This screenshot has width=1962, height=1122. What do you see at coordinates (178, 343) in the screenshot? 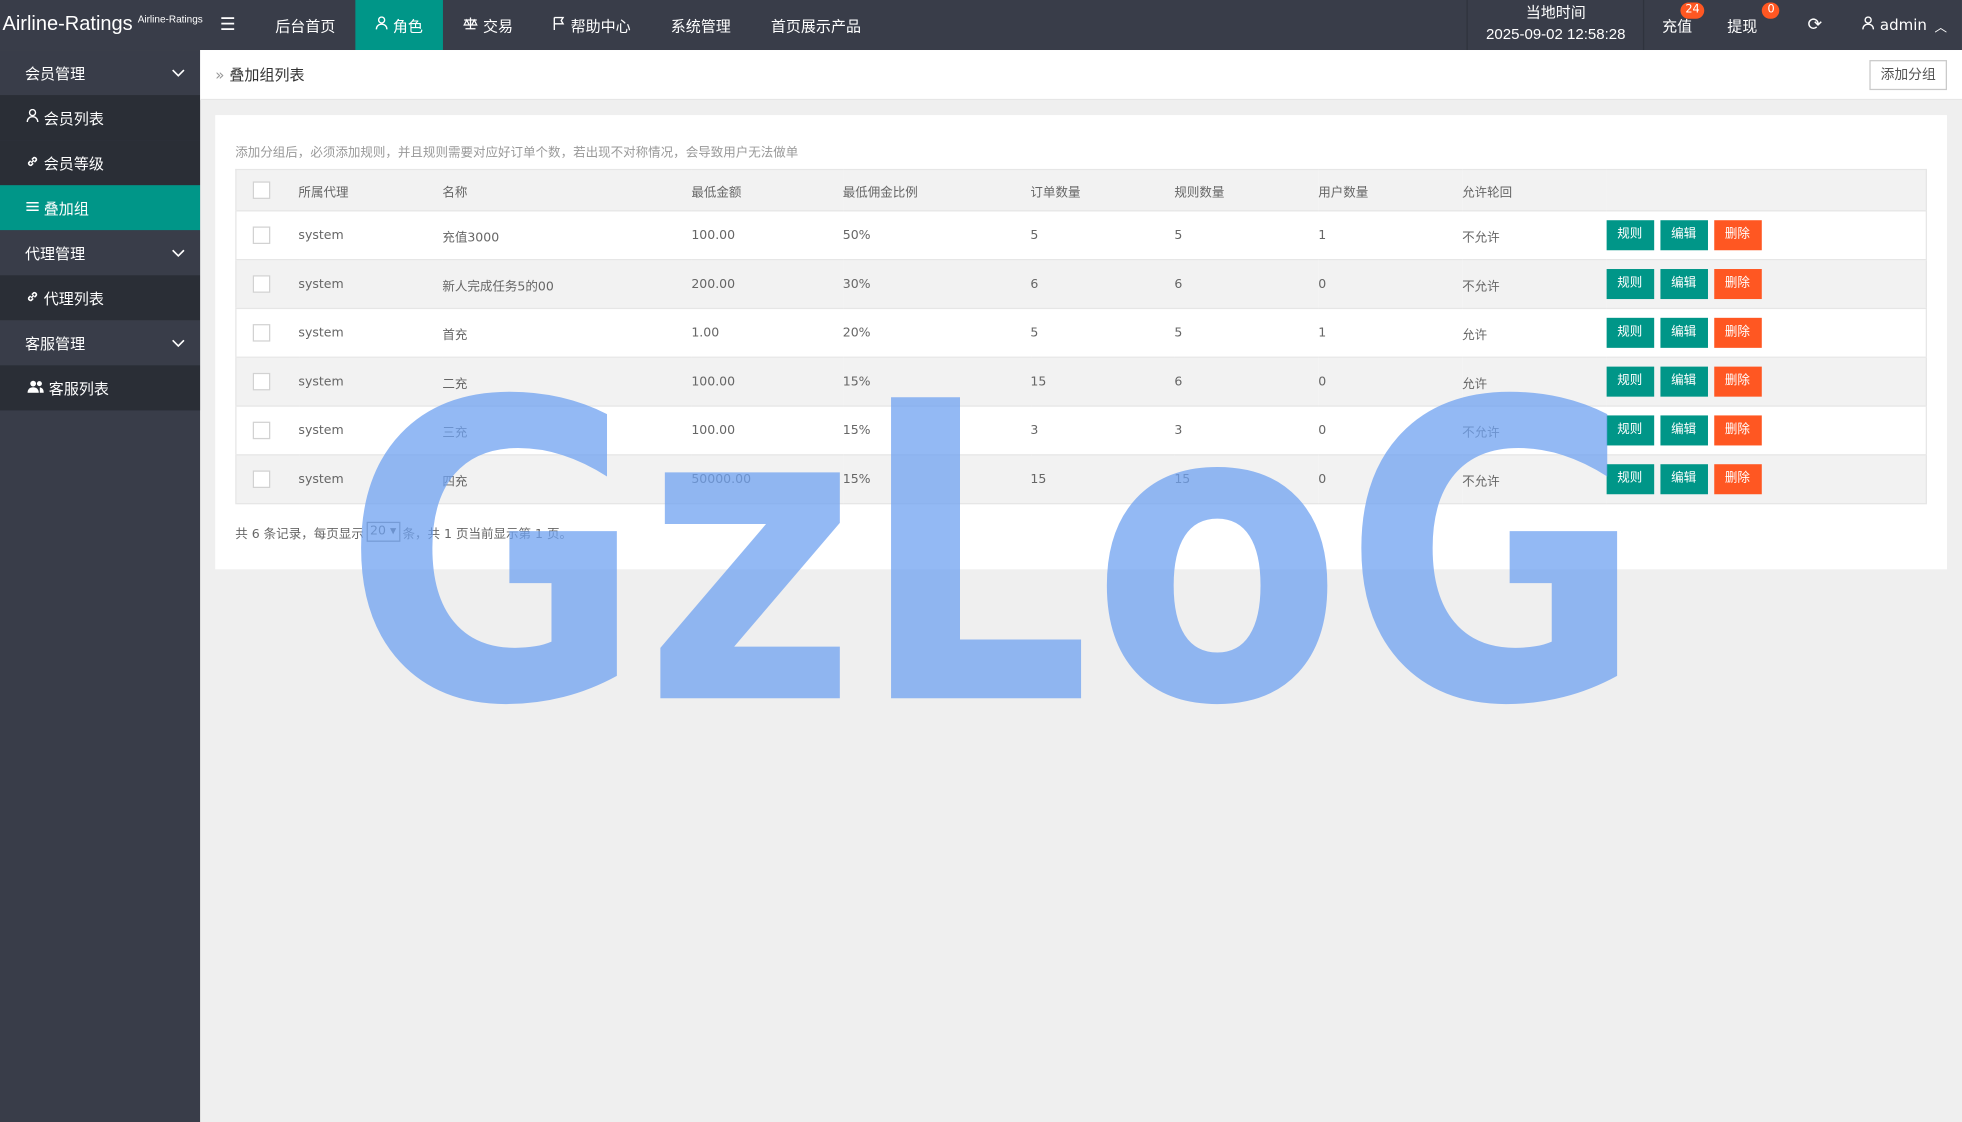
I see `chevron-down-icon` at bounding box center [178, 343].